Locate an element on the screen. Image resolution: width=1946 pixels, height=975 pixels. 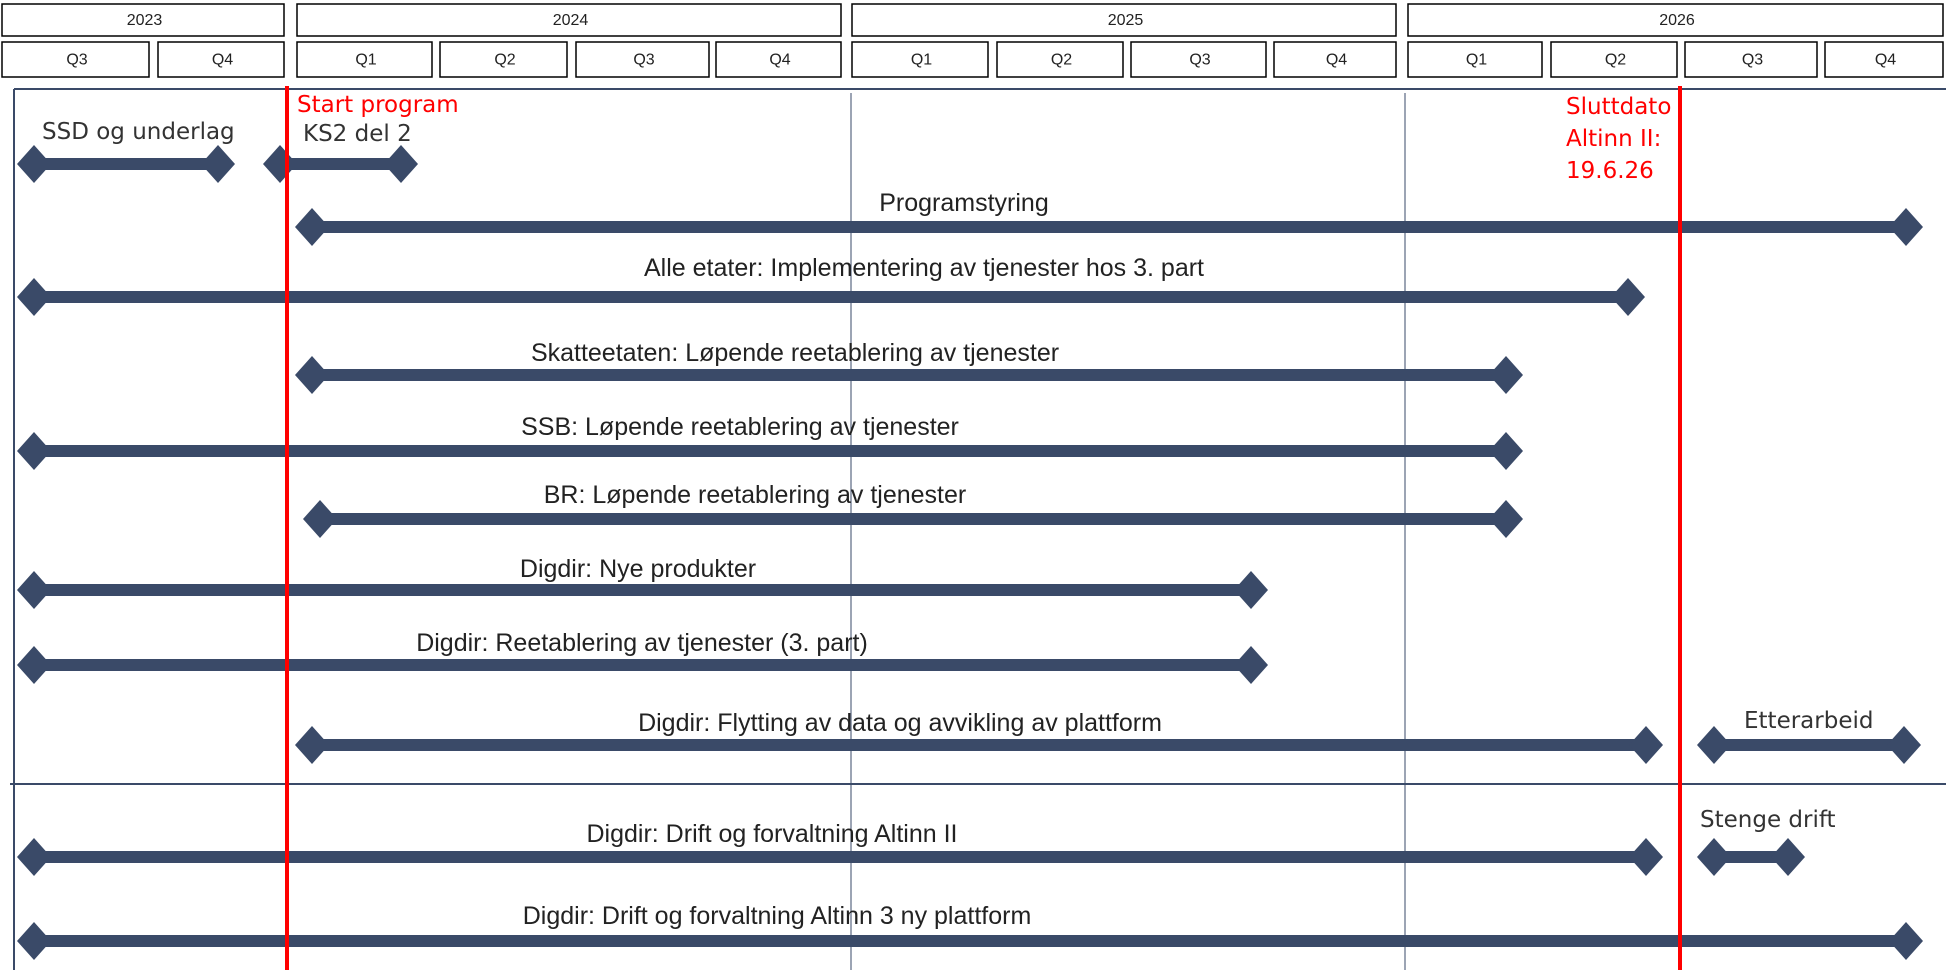
bar-label: Etterarbeid is located at coordinates (1808, 721).